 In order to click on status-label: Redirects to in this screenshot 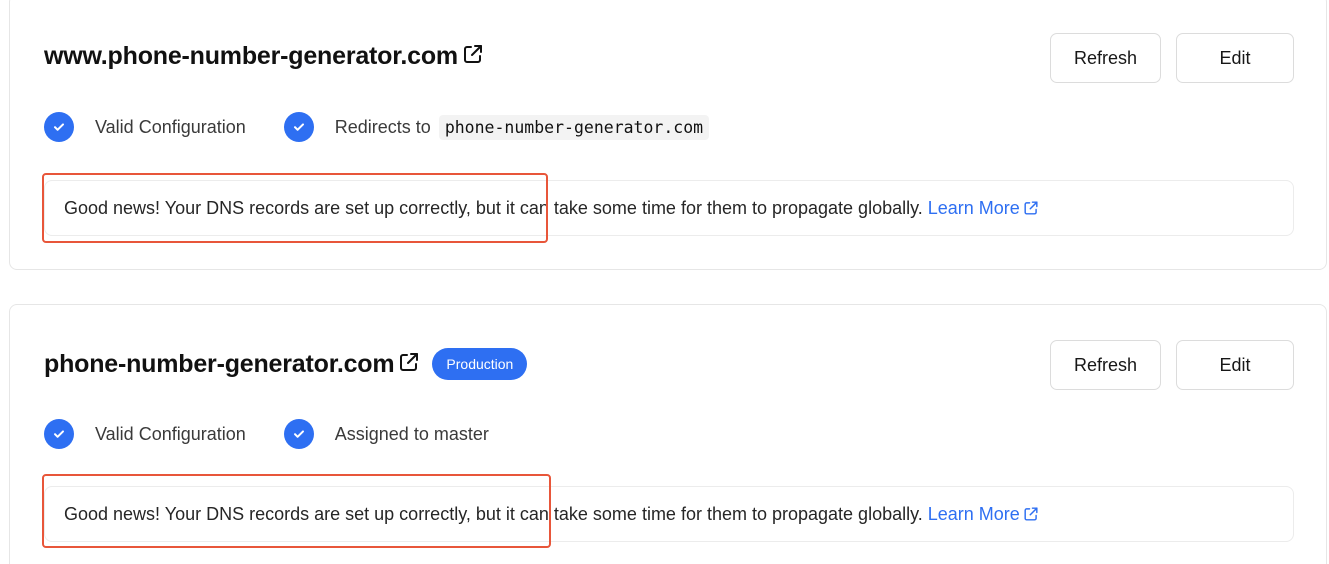, I will do `click(382, 126)`.